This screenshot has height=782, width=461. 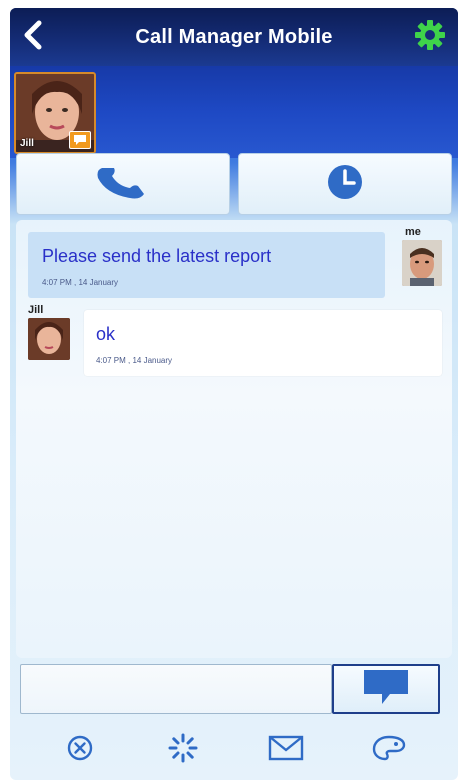 What do you see at coordinates (234, 112) in the screenshot?
I see `contact-header: Jill` at bounding box center [234, 112].